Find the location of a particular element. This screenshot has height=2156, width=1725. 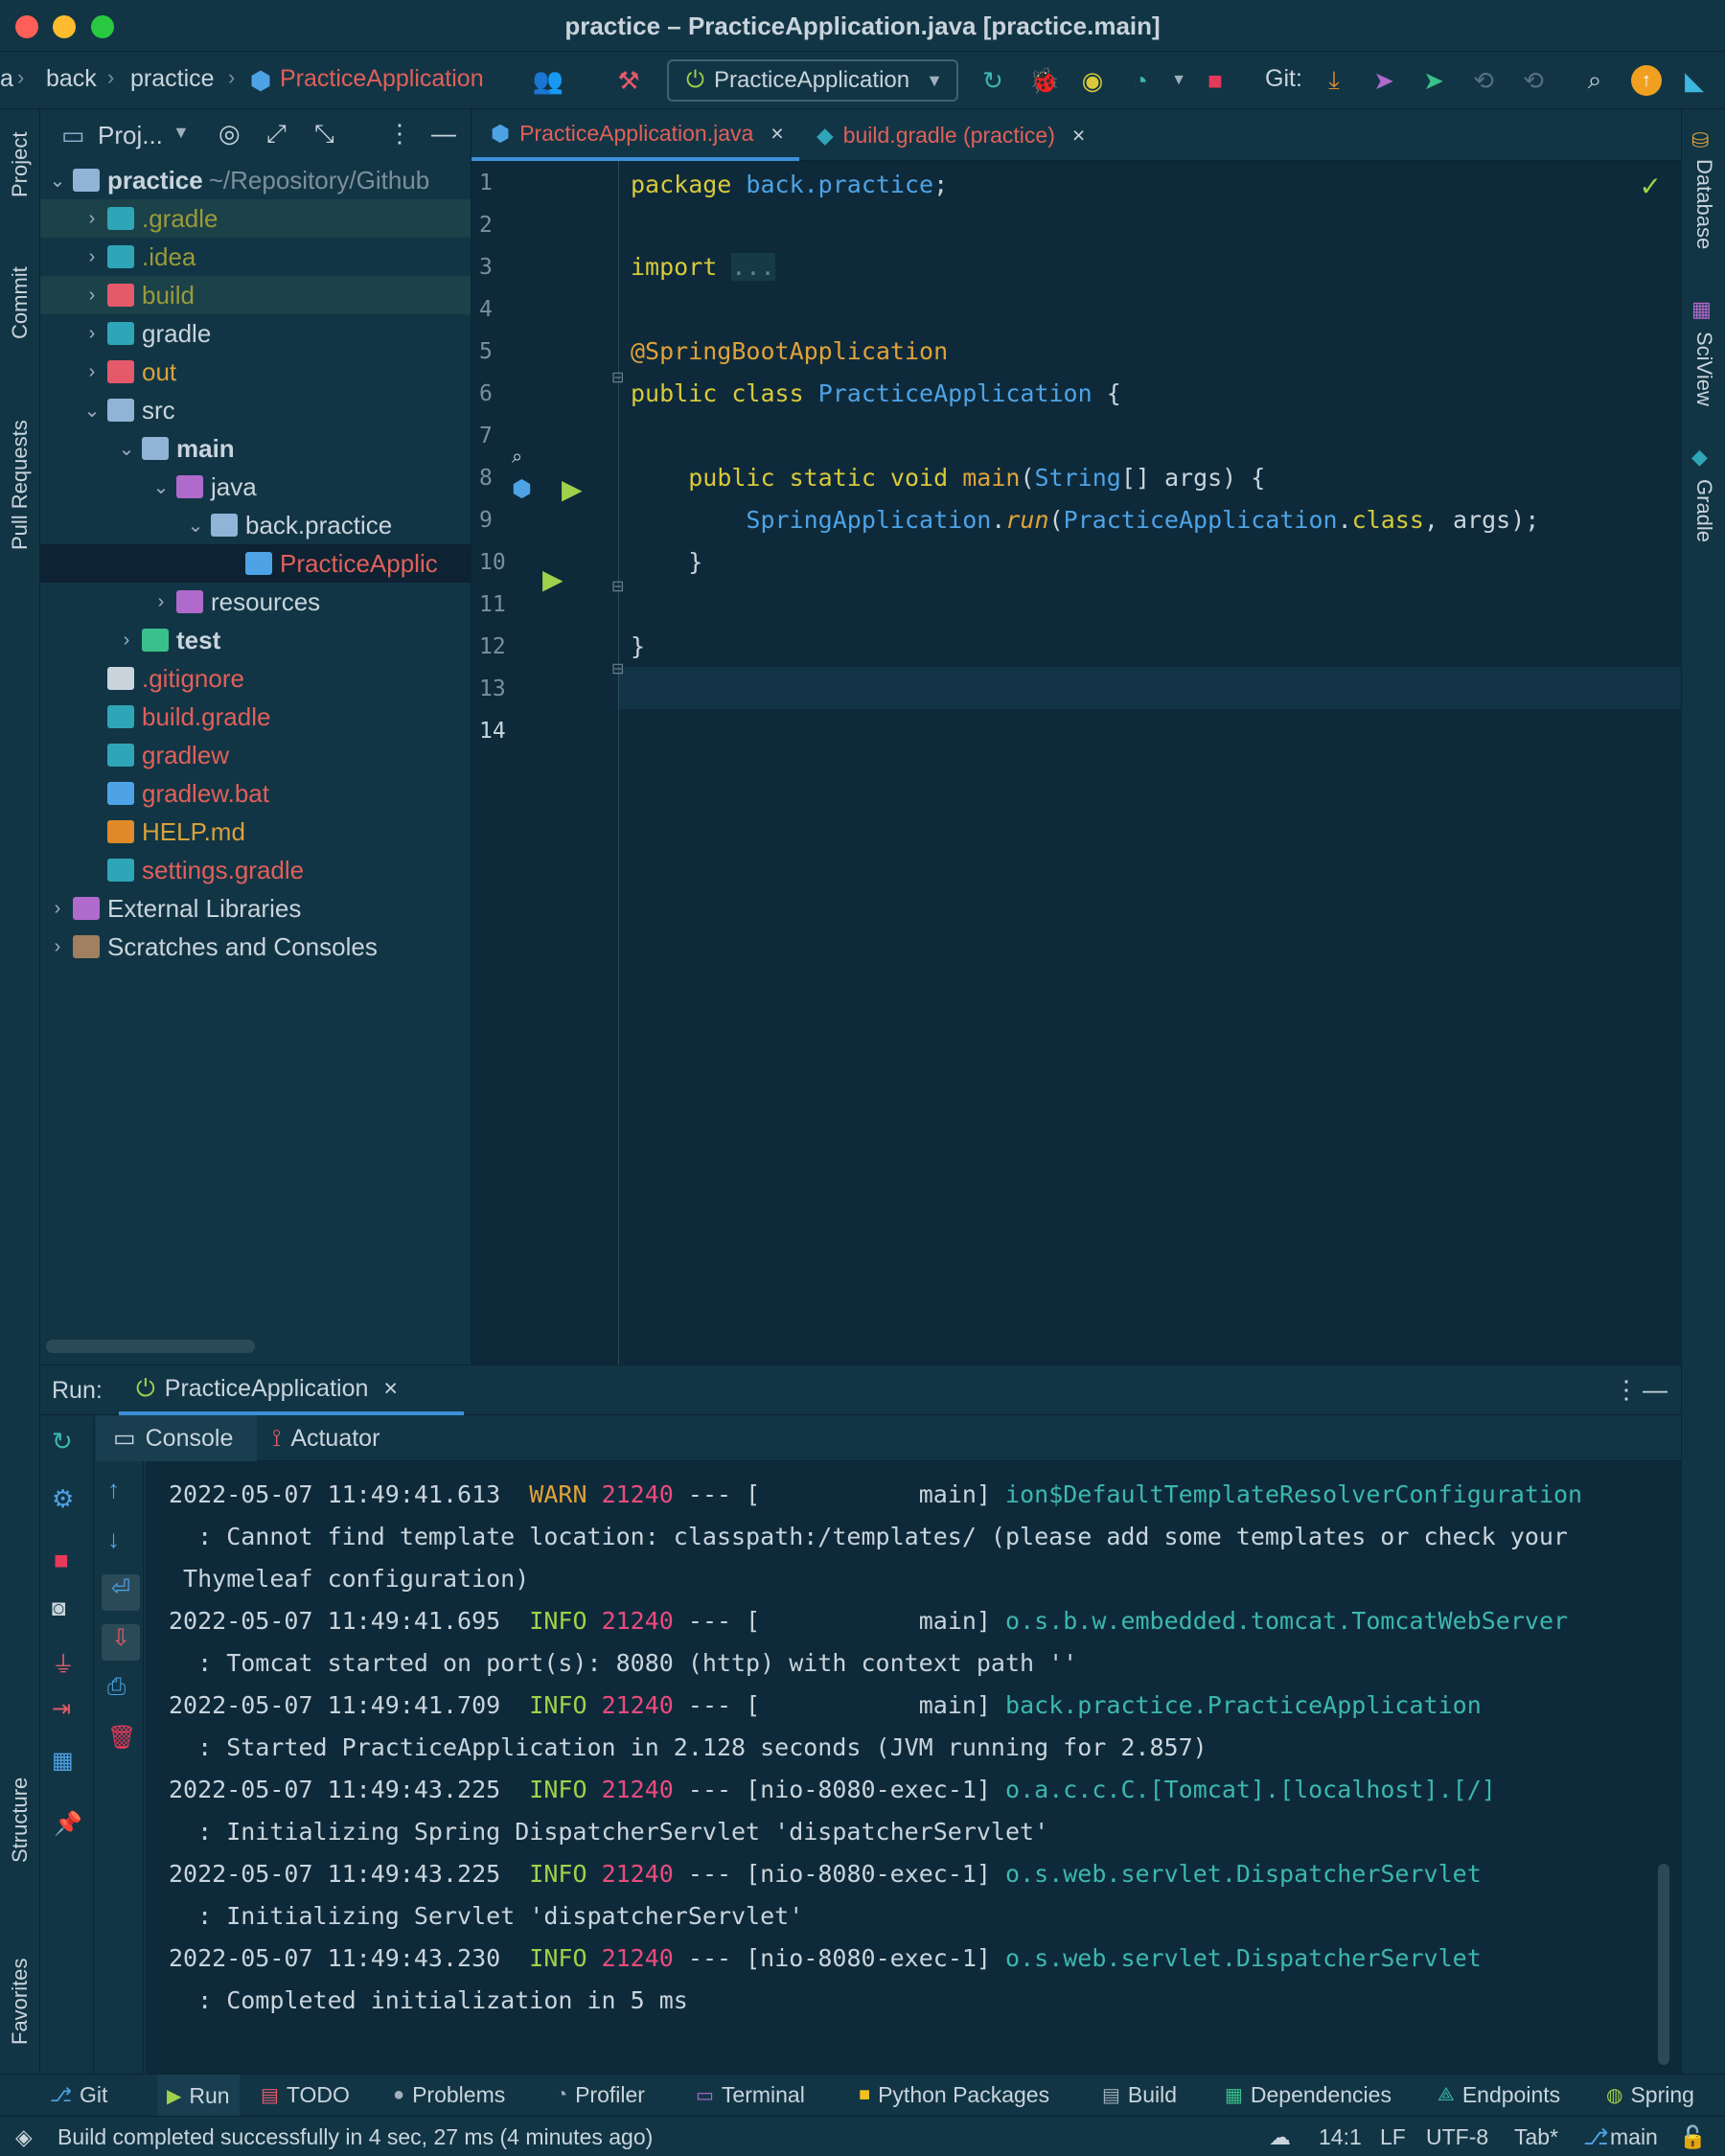

tab-console: ▭ Console is located at coordinates (176, 1438).